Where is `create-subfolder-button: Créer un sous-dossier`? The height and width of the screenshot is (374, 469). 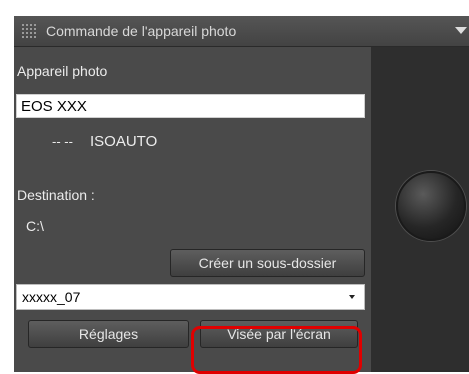
create-subfolder-button: Créer un sous-dossier is located at coordinates (267, 263).